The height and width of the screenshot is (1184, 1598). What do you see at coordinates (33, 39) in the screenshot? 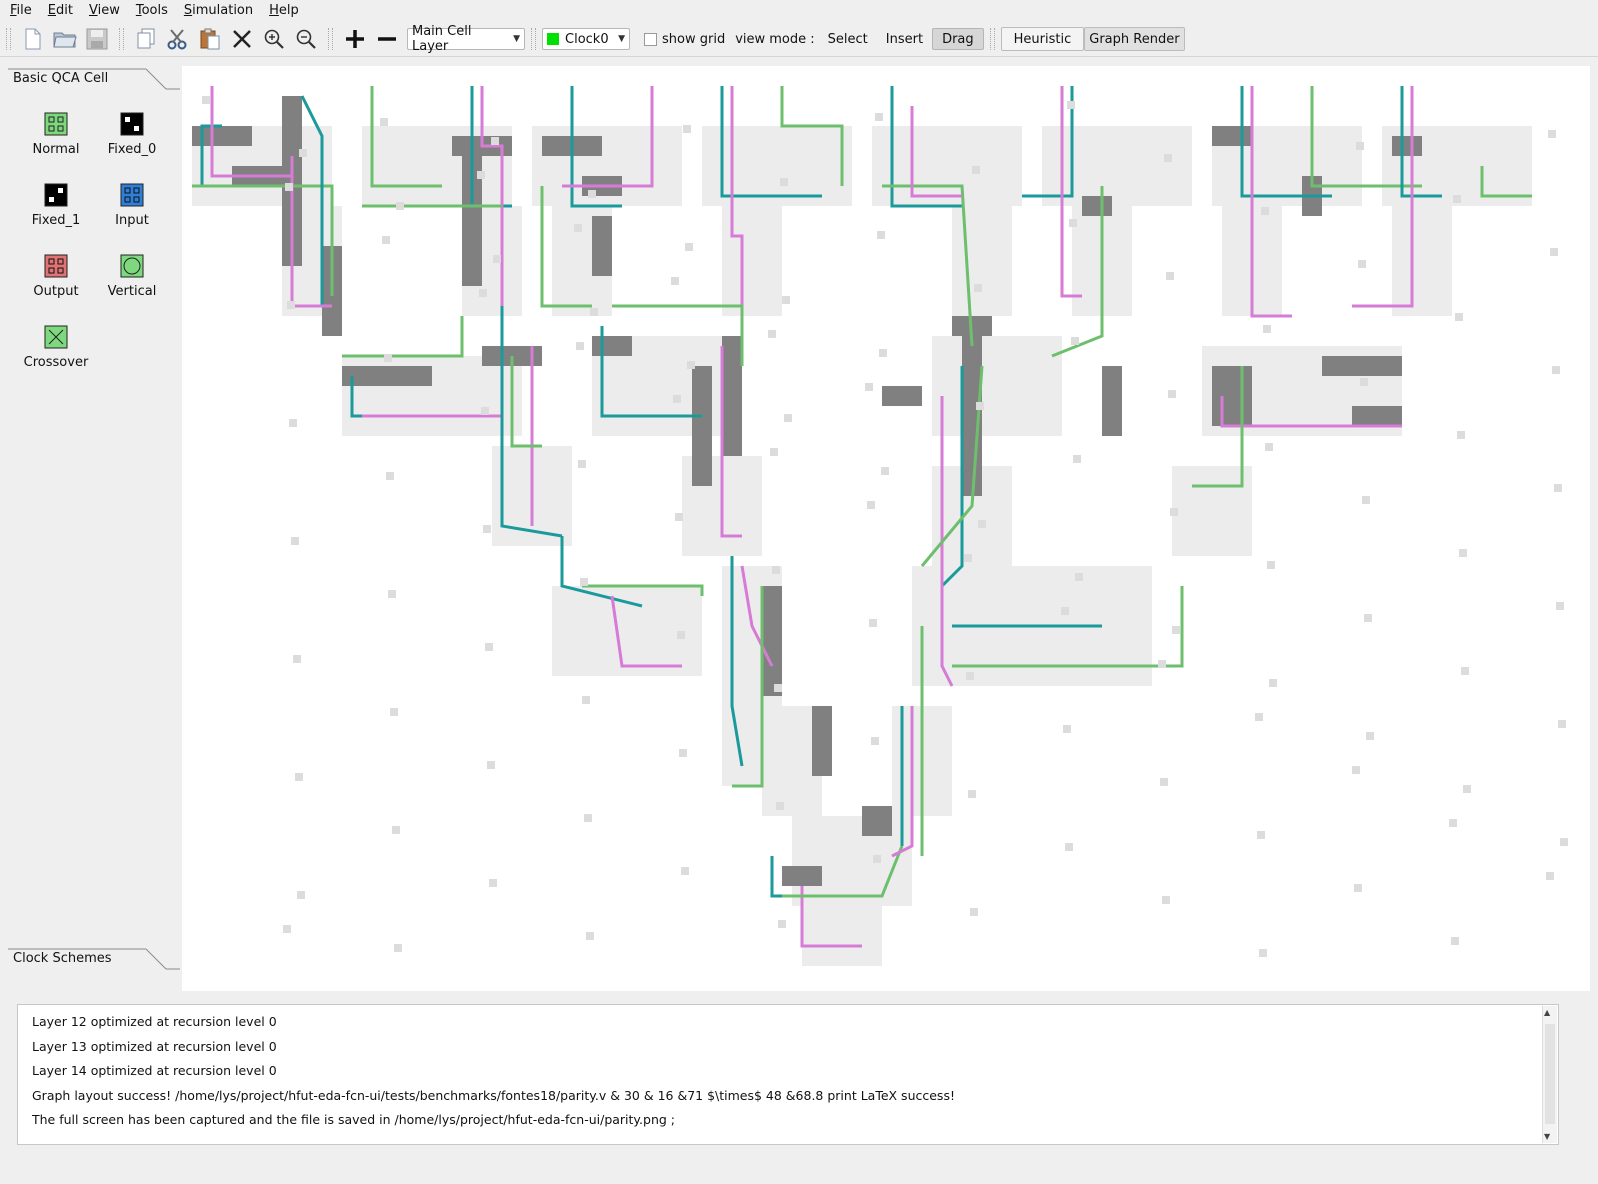
I see `new-file-button` at bounding box center [33, 39].